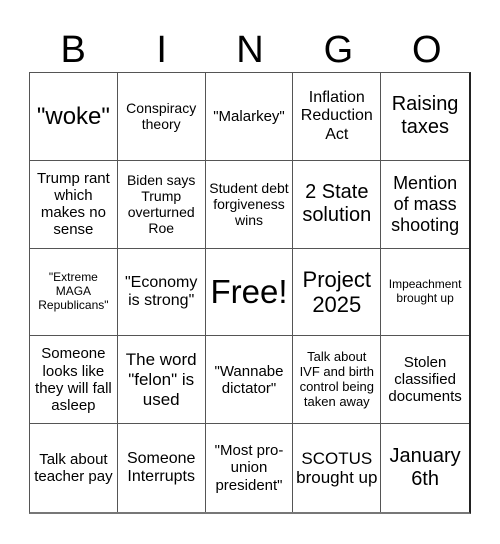 This screenshot has height=544, width=500. I want to click on bingo-cell: Someone Interrupts, so click(162, 468).